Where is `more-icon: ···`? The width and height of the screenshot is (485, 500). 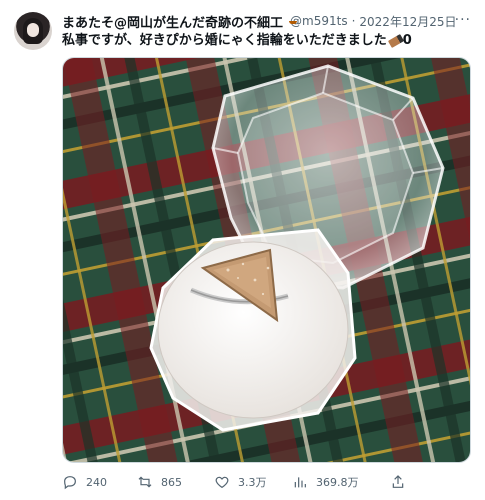
more-icon: ··· is located at coordinates (463, 20).